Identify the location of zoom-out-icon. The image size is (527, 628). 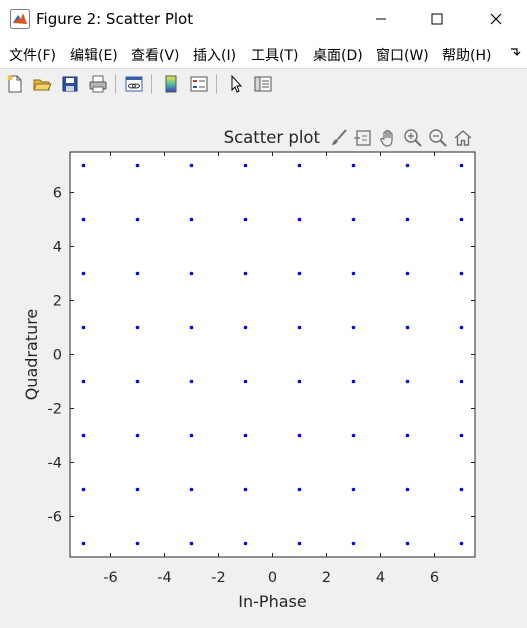
(438, 138).